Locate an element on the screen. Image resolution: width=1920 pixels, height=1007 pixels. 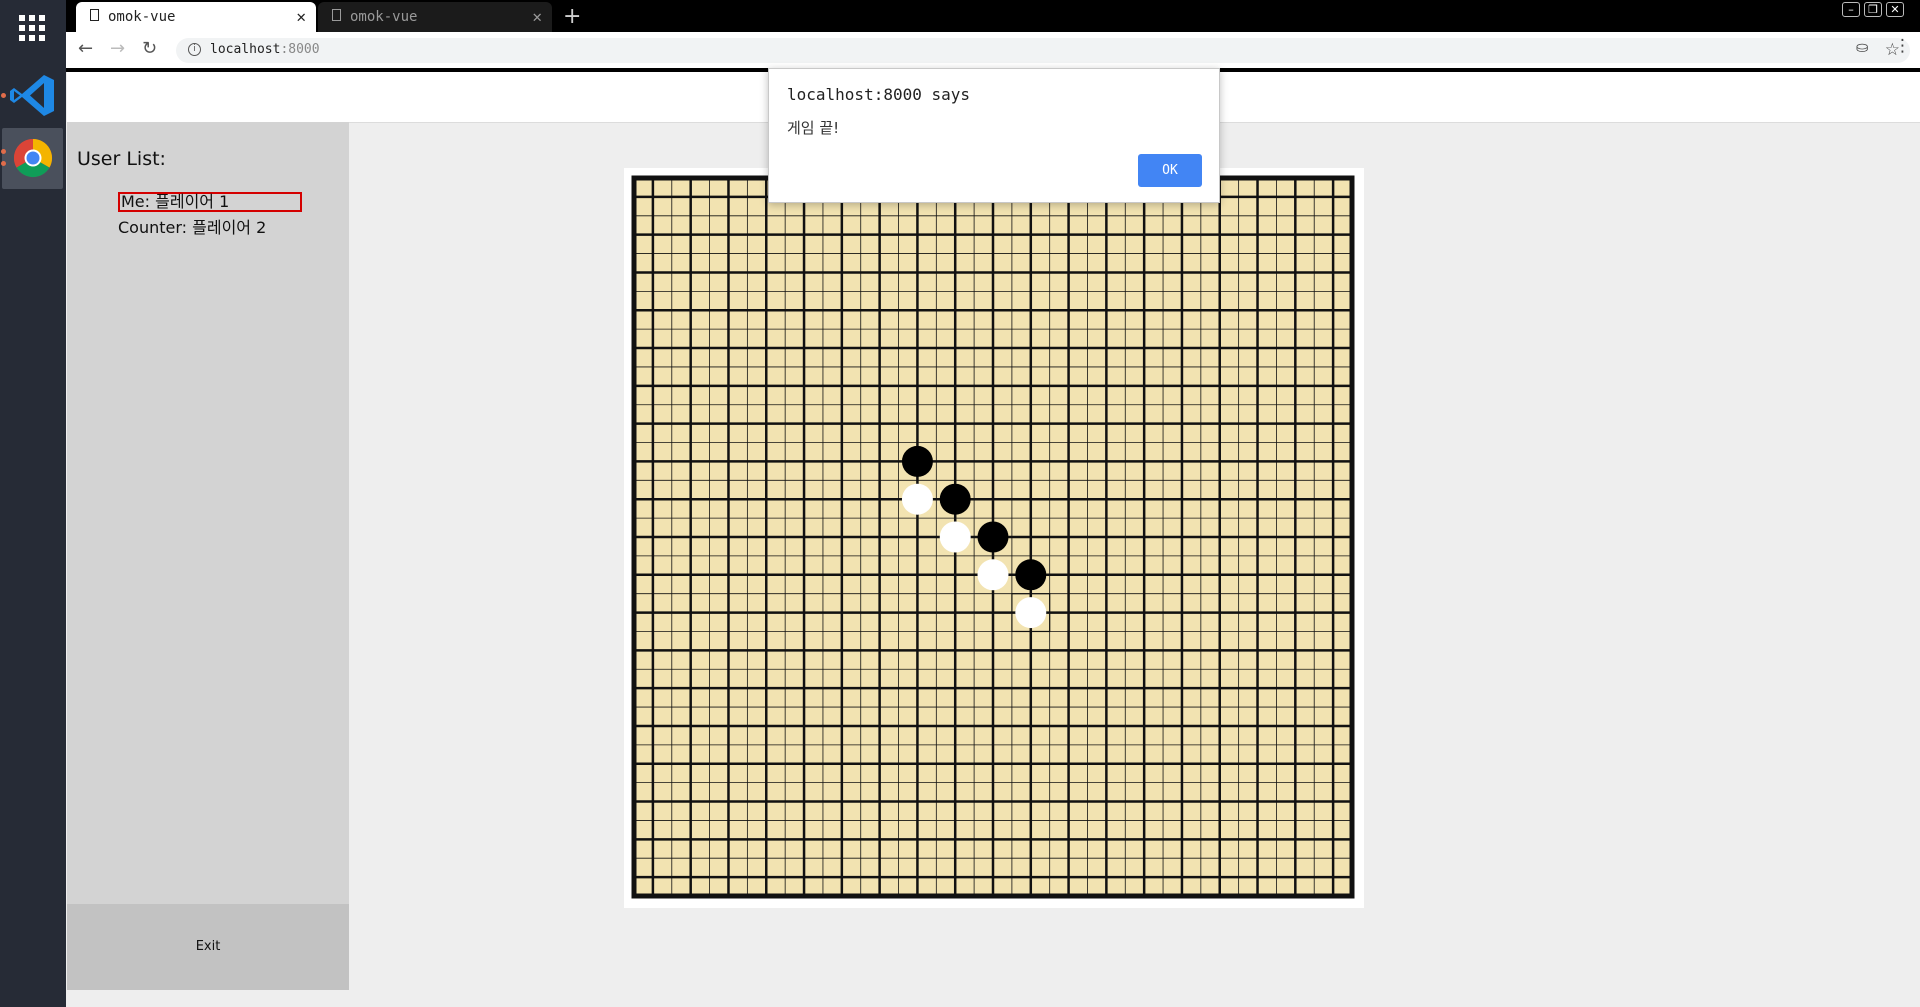
tab-omok-vue: omok-vue ✕ is located at coordinates (435, 17).